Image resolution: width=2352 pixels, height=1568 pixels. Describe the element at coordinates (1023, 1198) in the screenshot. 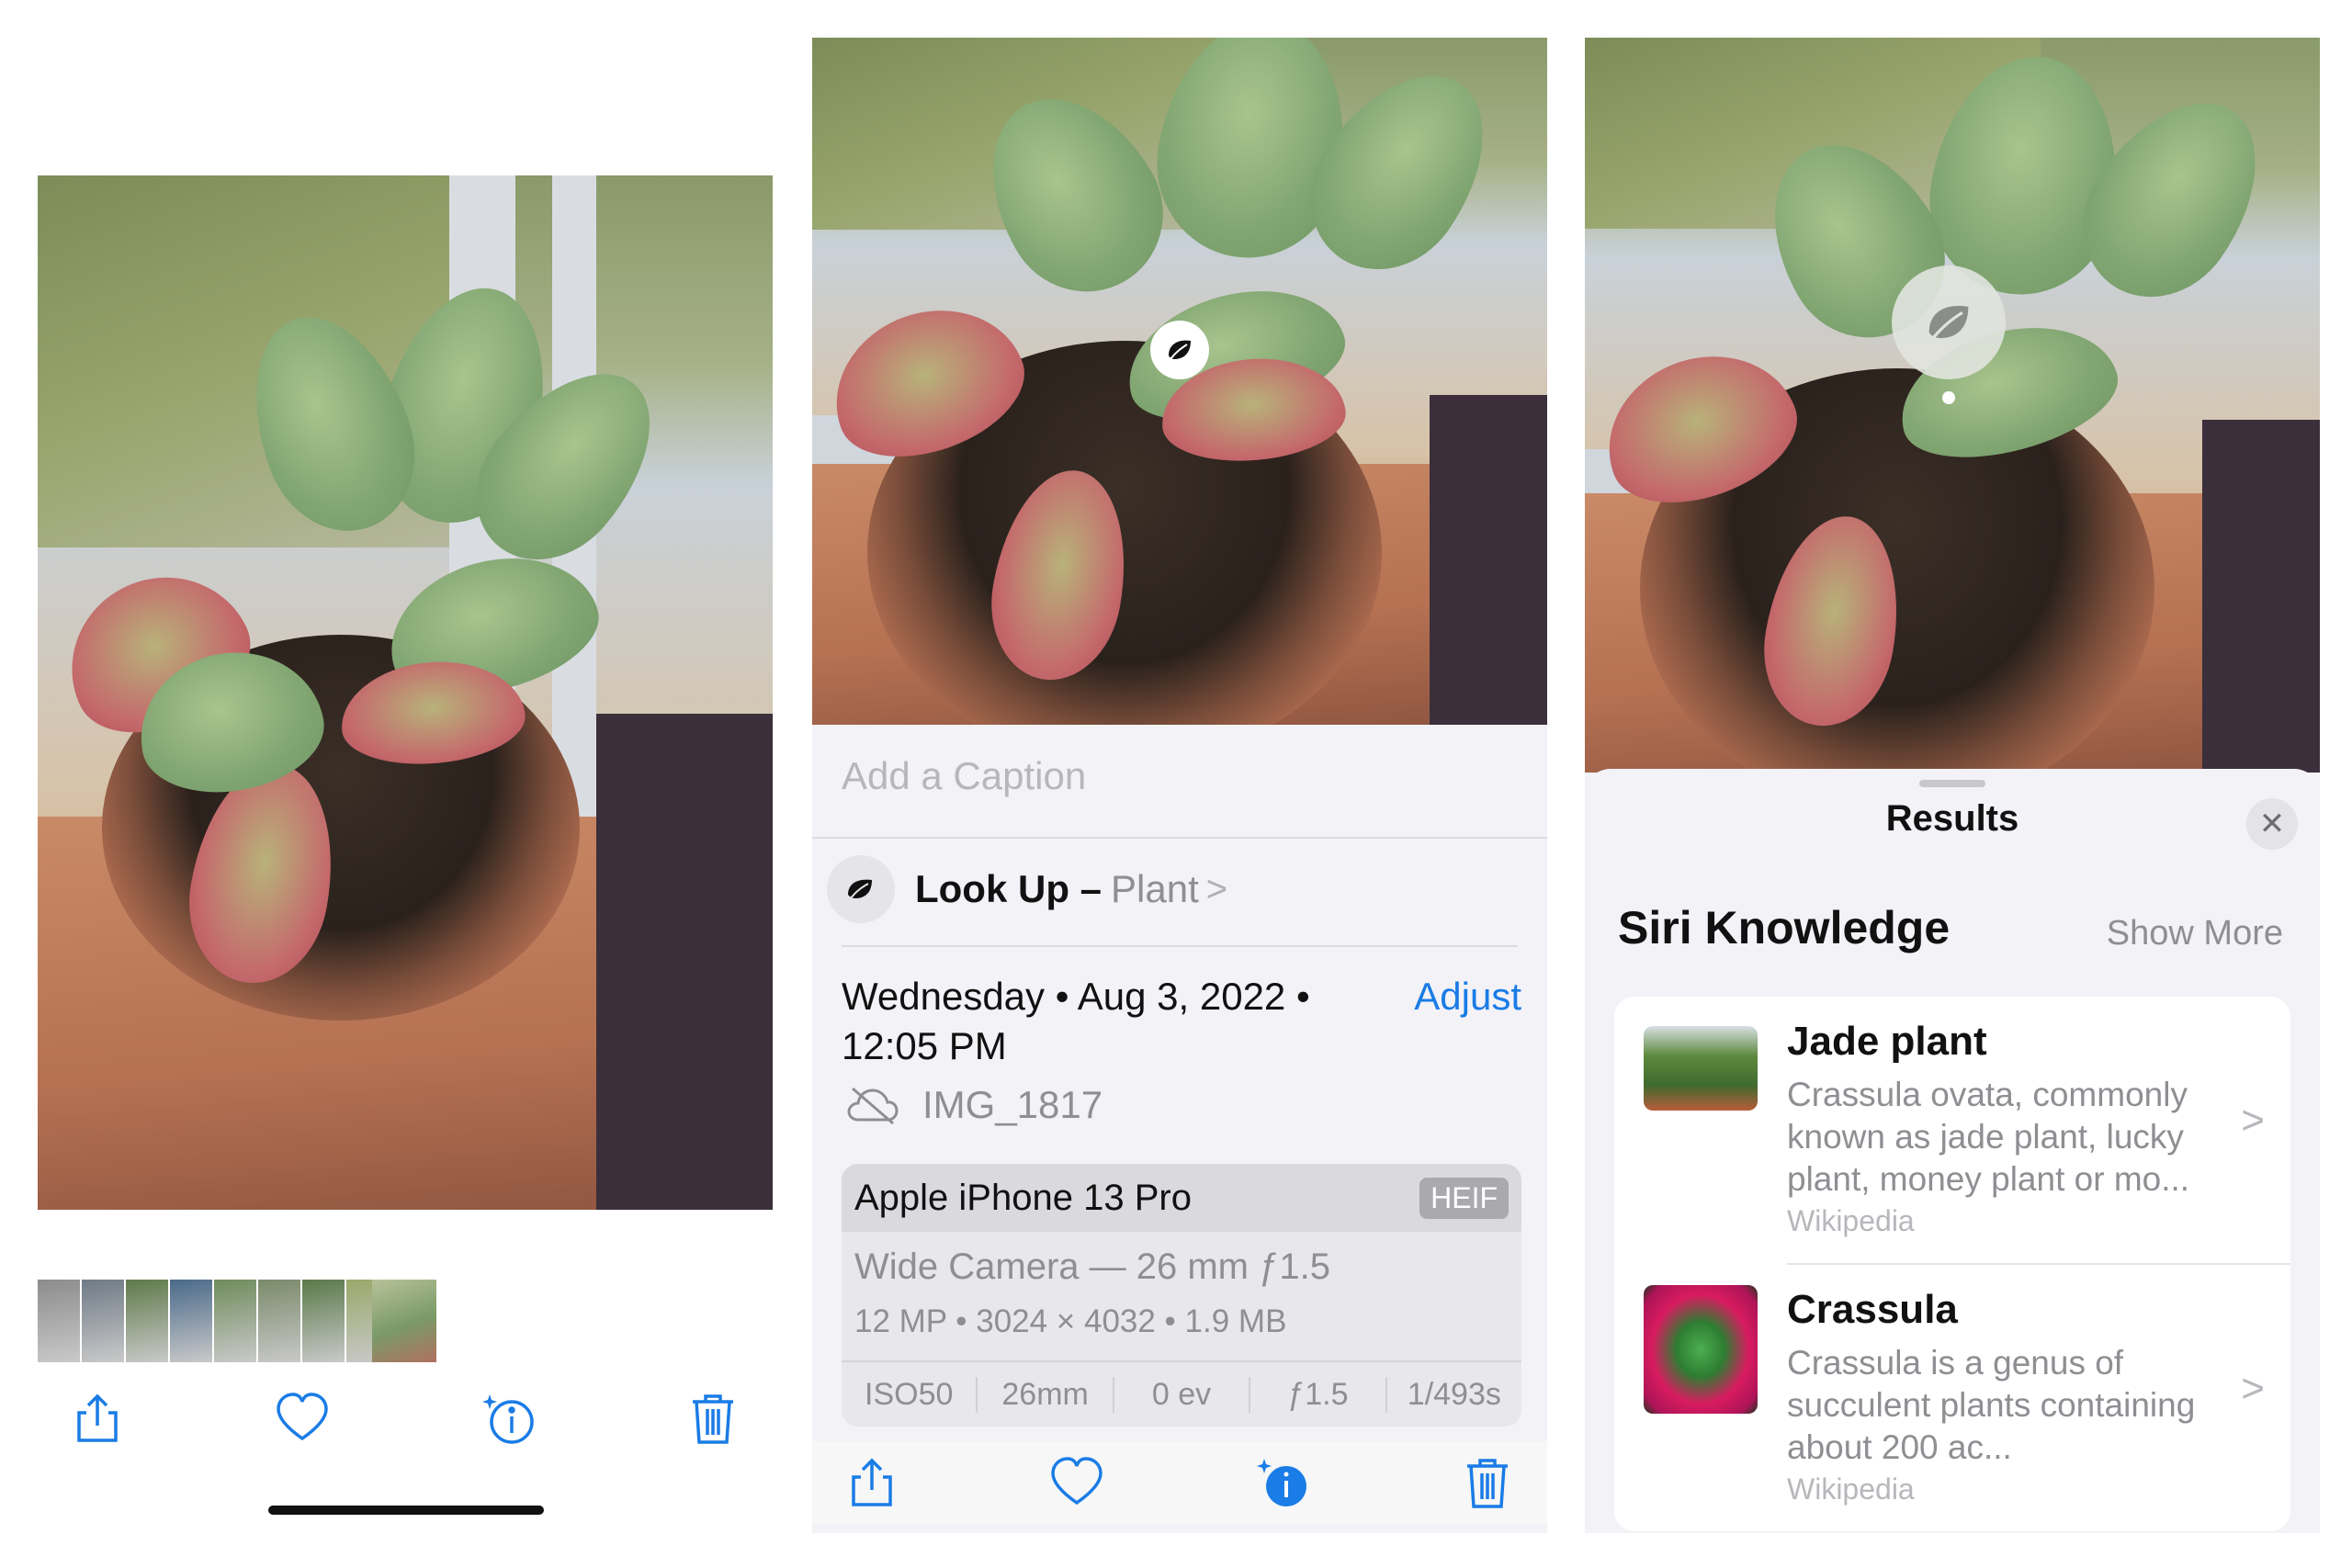

I see `device-name: Apple iPhone 13 Pro` at that location.